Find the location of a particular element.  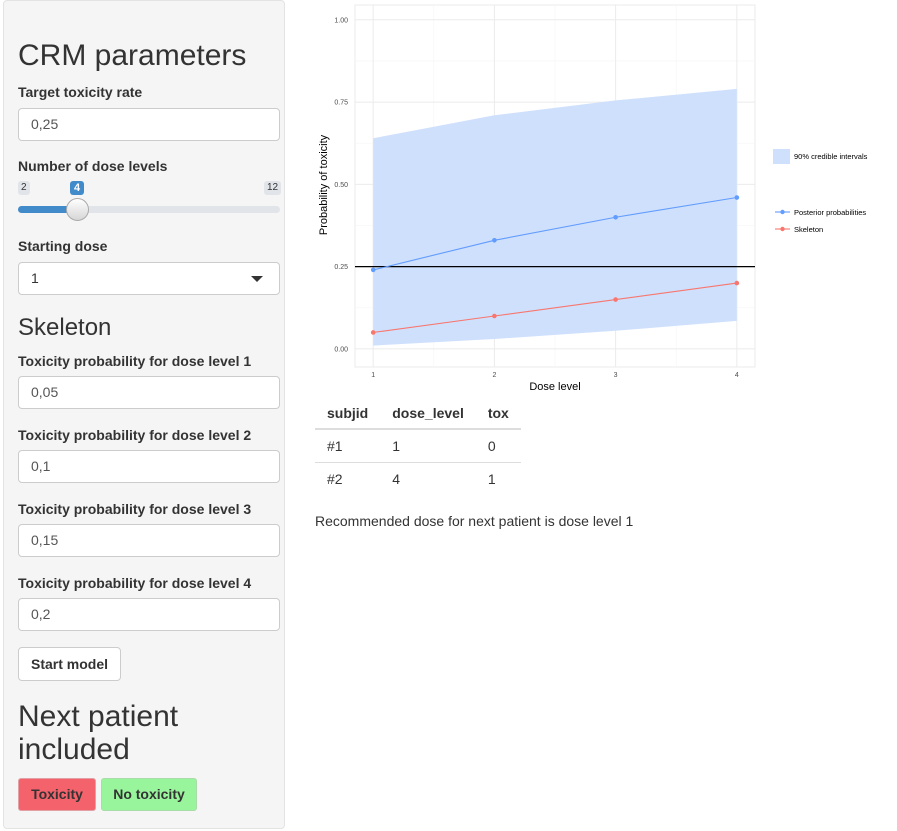

y-tick-label: 0.50 is located at coordinates (341, 185).